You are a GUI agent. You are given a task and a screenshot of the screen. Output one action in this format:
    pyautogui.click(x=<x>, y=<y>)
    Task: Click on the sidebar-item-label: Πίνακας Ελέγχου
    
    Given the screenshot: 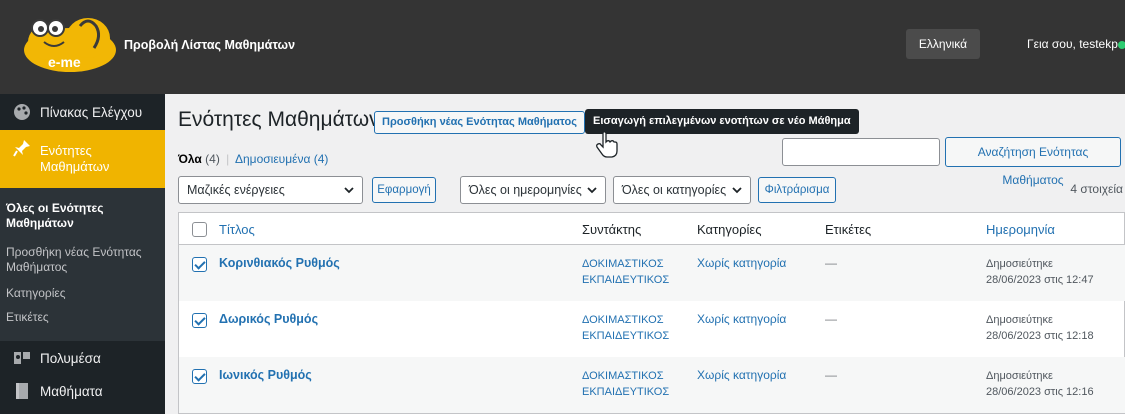 What is the action you would take?
    pyautogui.click(x=91, y=112)
    